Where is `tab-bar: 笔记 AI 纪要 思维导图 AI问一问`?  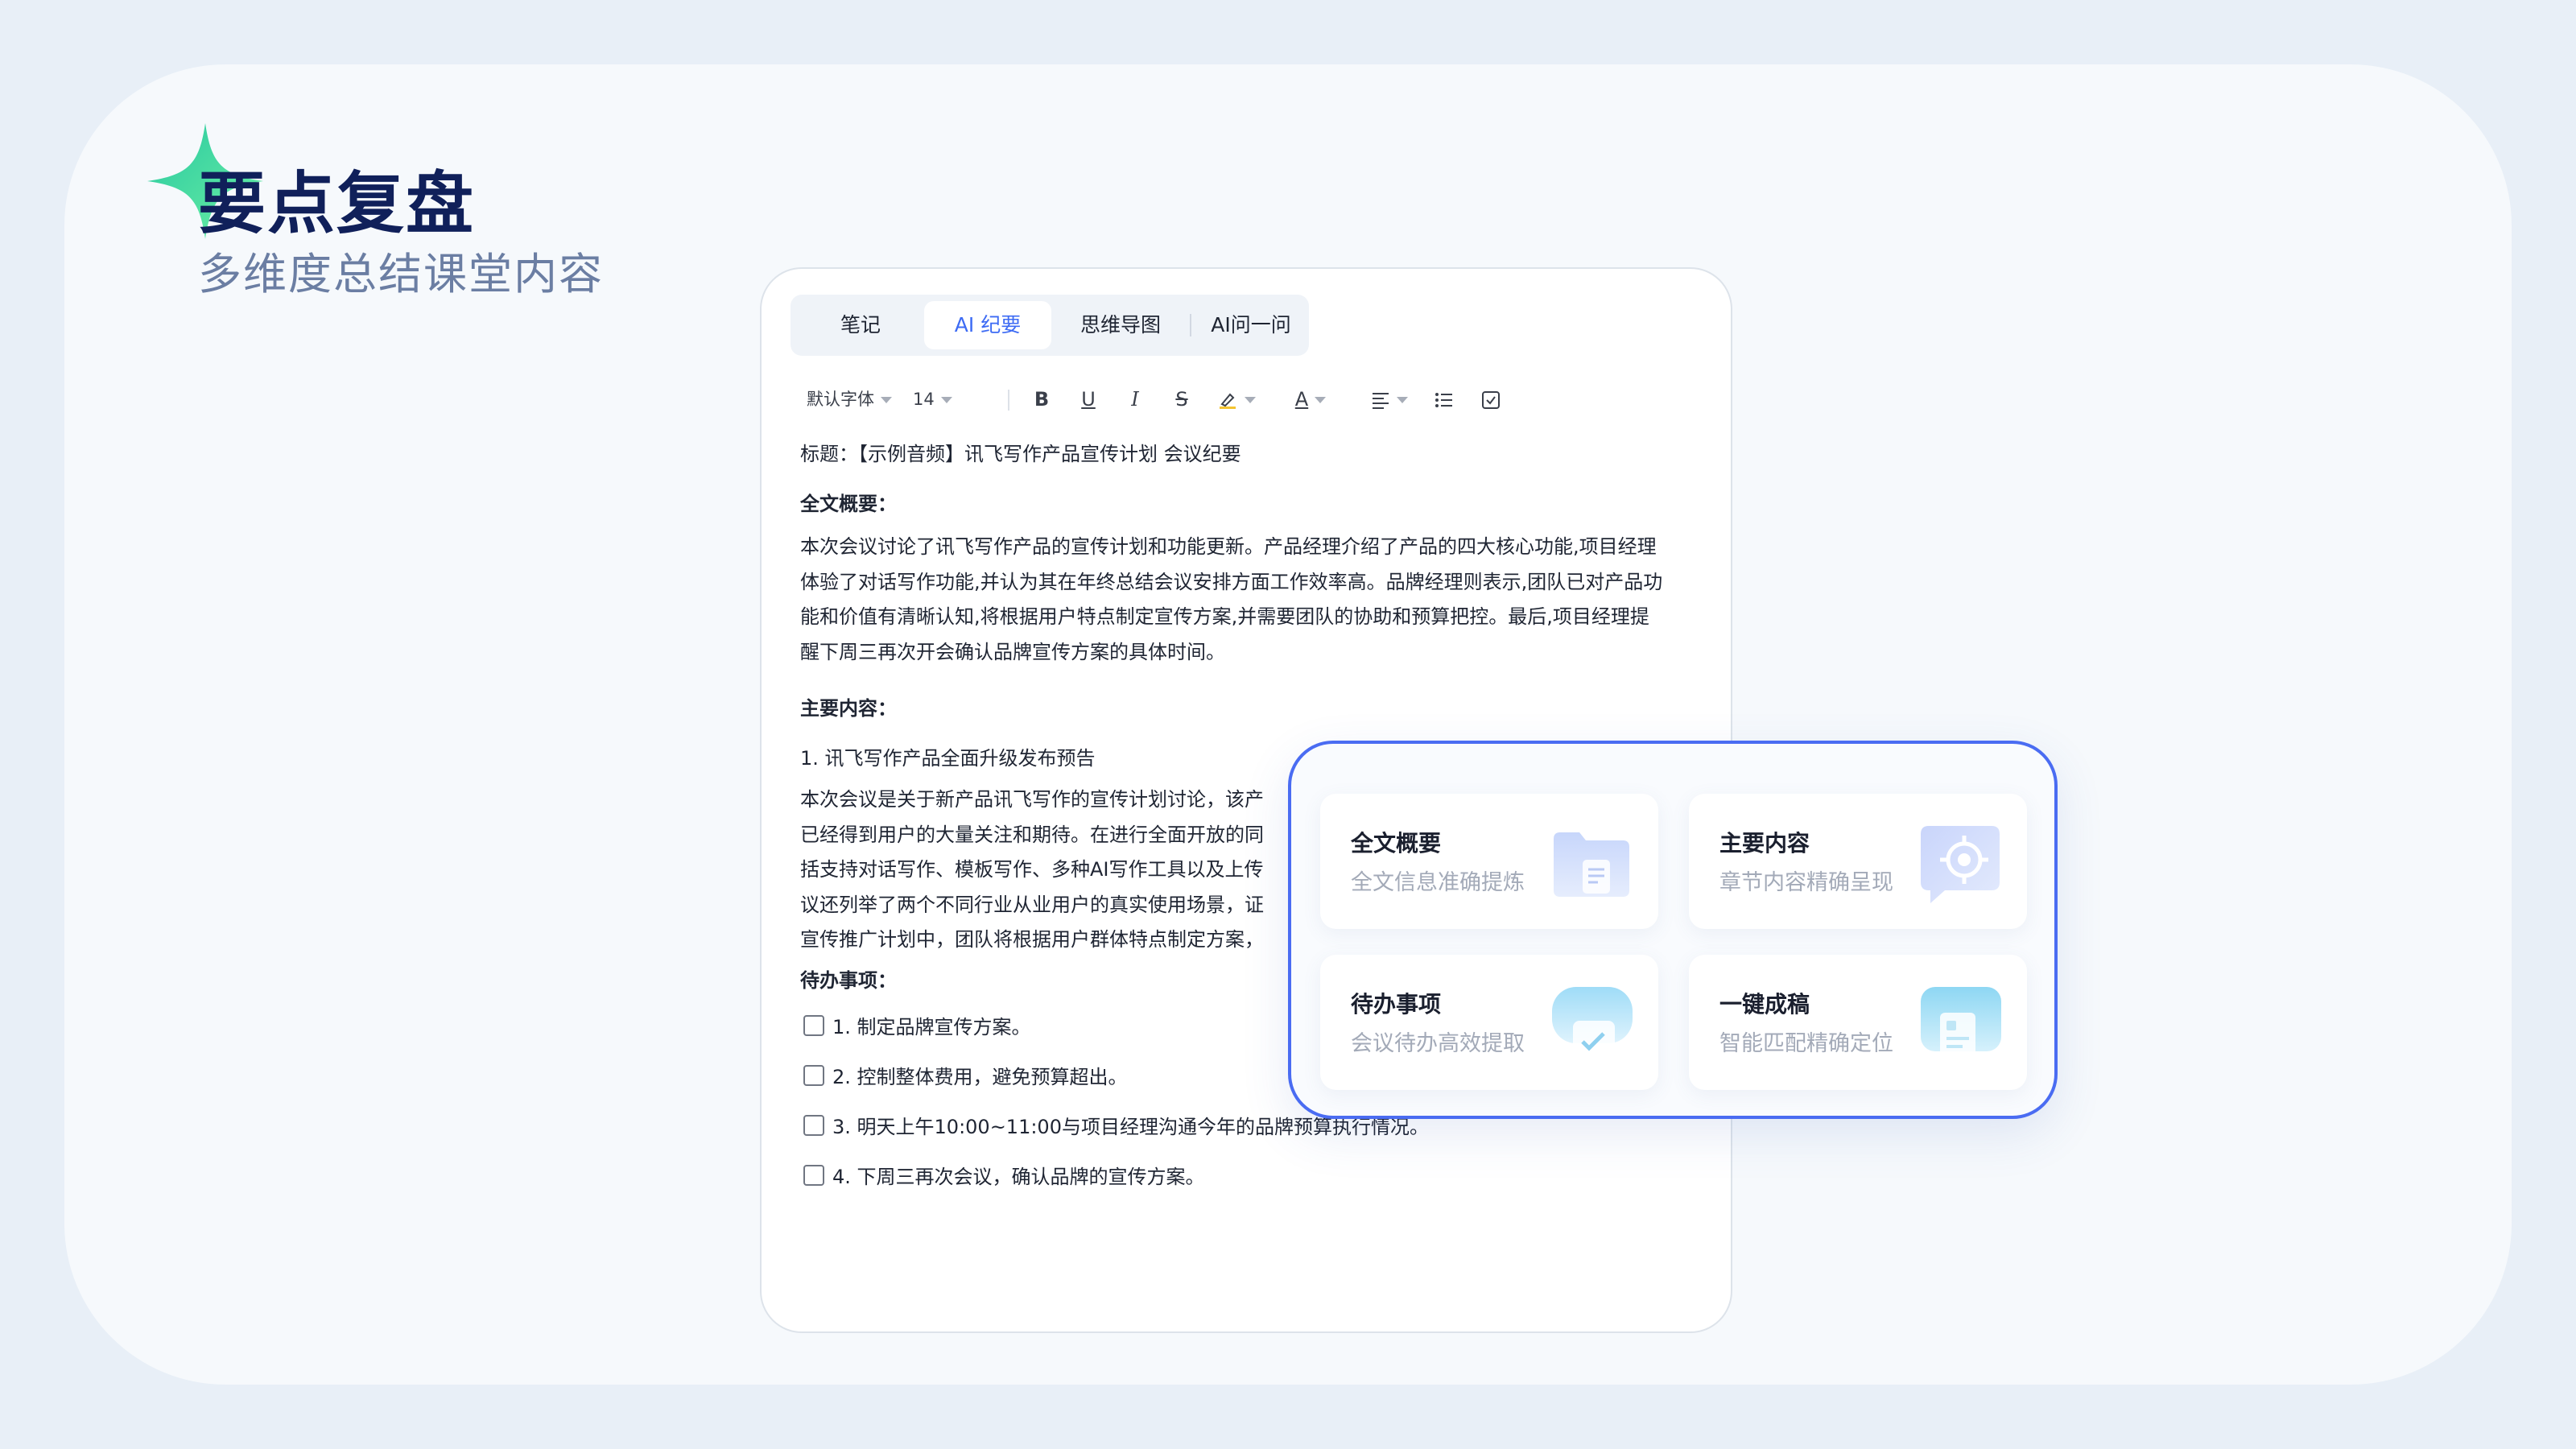 tab-bar: 笔记 AI 纪要 思维导图 AI问一问 is located at coordinates (1050, 325).